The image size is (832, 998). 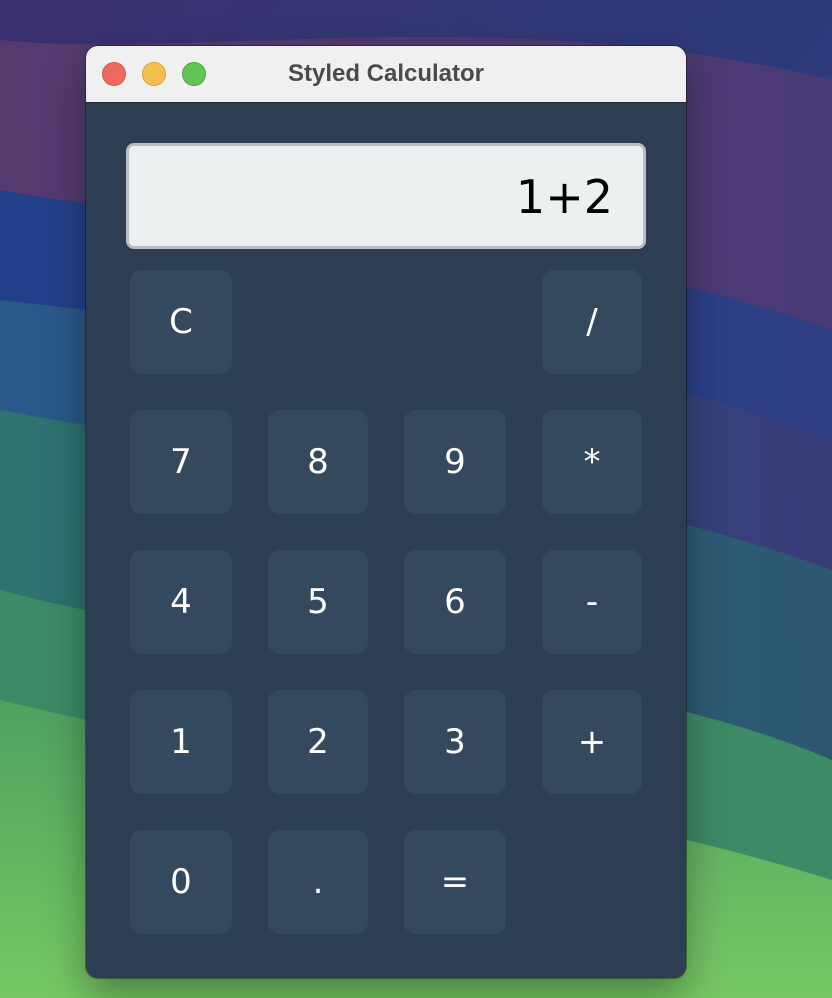 I want to click on window-title: Styled Calculator, so click(x=386, y=73).